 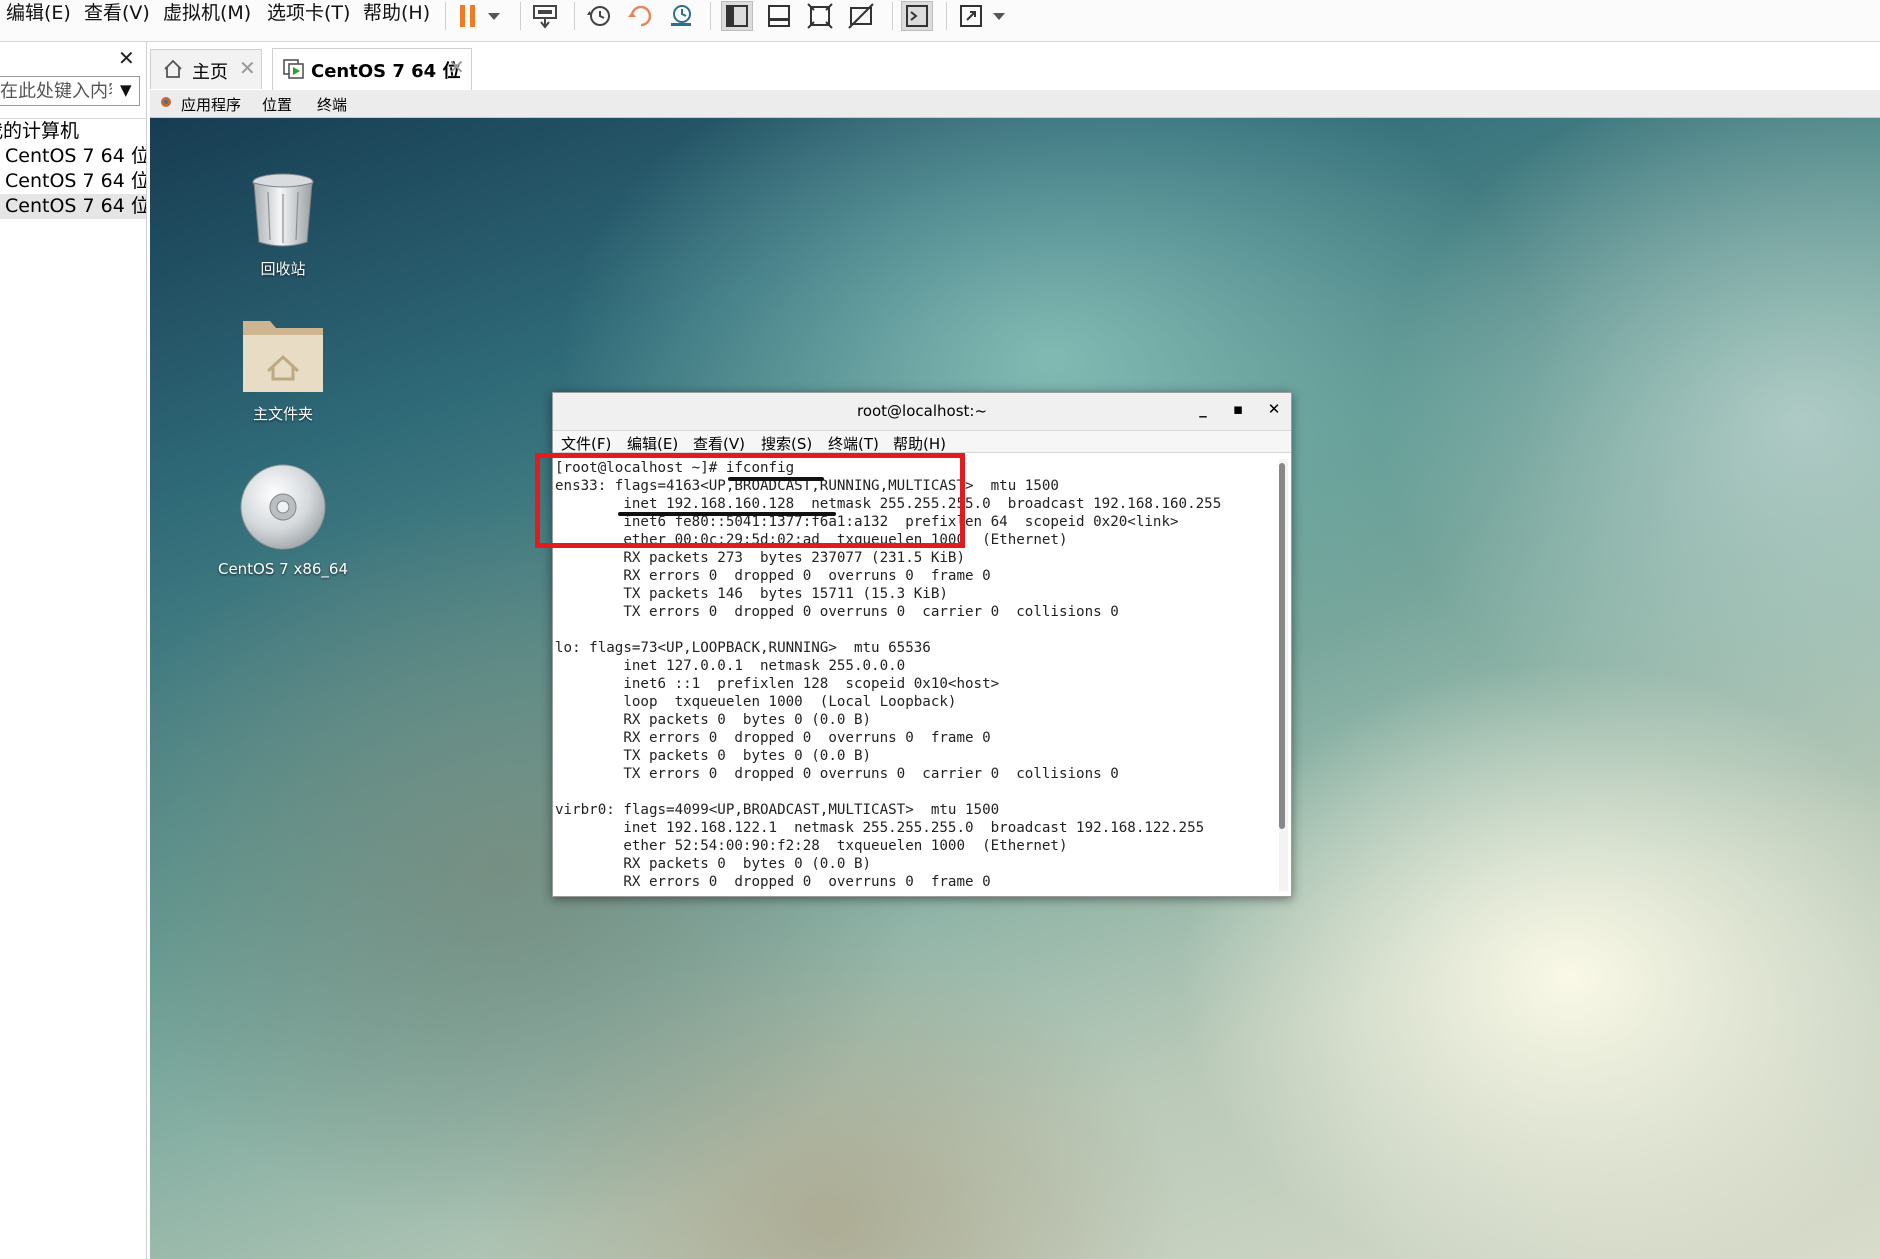 I want to click on menu-help: 帮助(H), so click(x=396, y=14).